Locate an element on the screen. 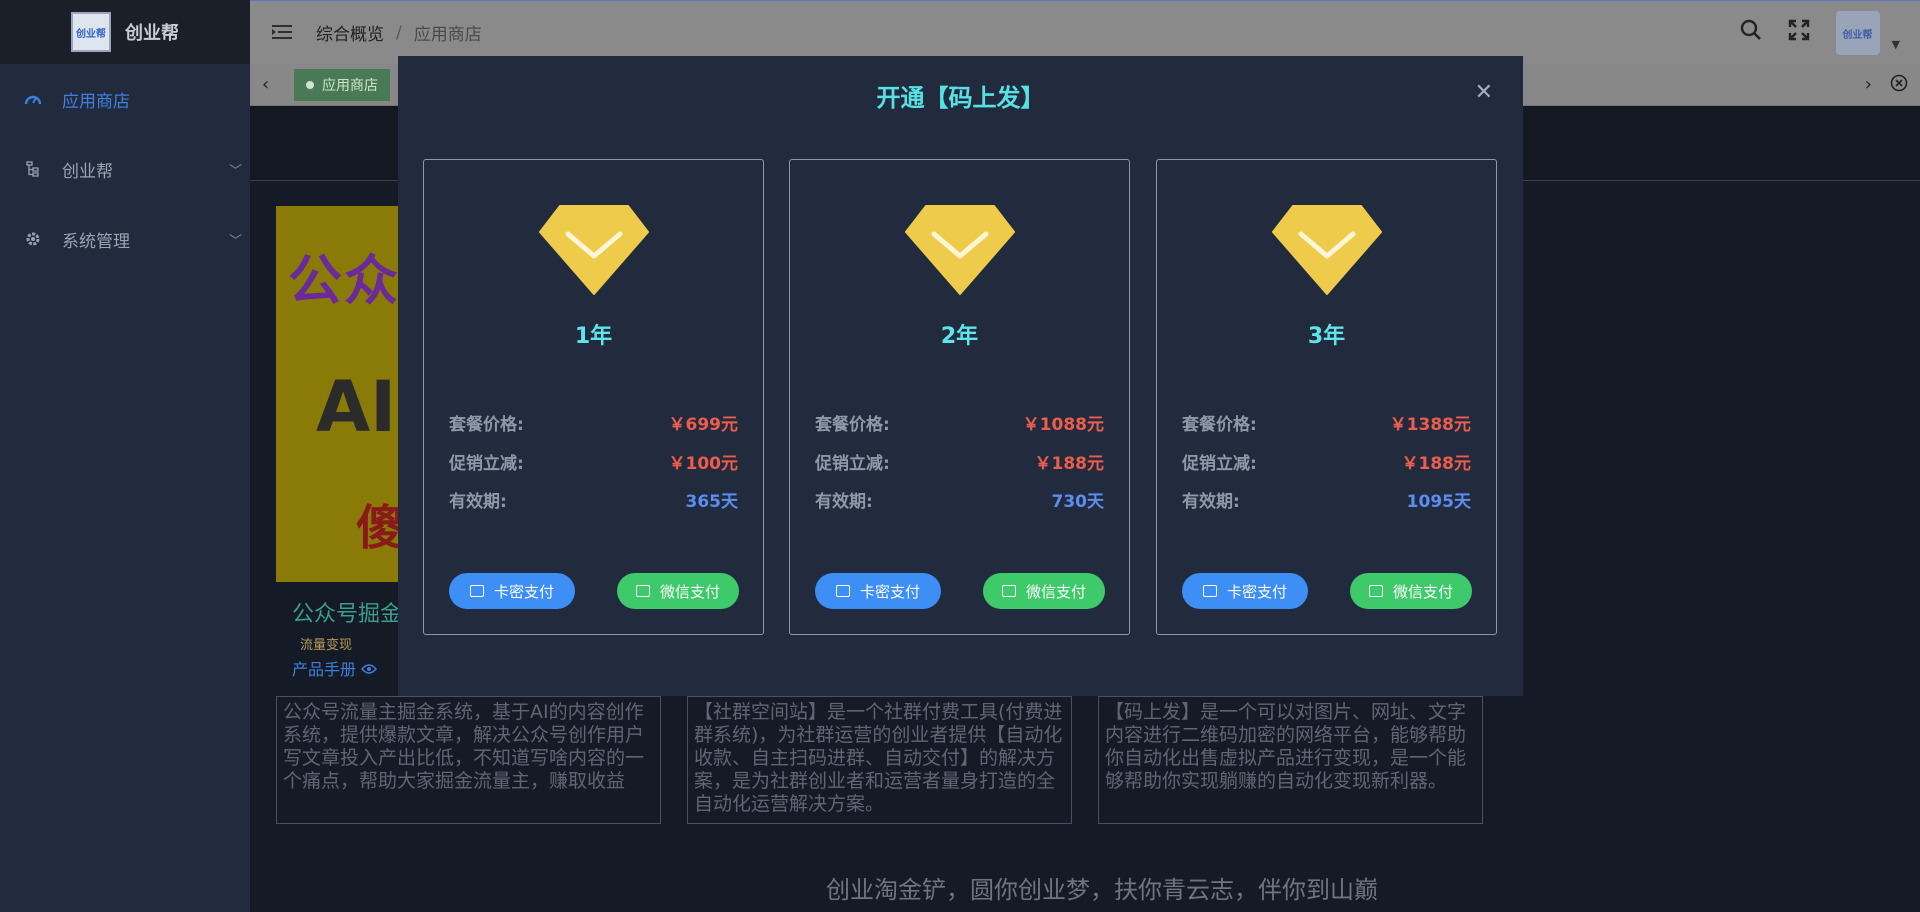 The height and width of the screenshot is (912, 1920). tab-label: 应用商店 is located at coordinates (350, 86).